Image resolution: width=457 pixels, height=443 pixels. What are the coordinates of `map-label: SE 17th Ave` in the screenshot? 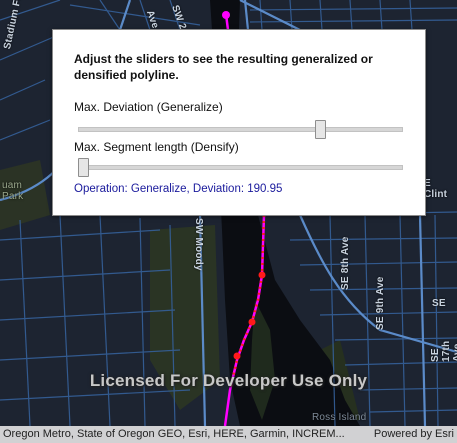 It's located at (443, 351).